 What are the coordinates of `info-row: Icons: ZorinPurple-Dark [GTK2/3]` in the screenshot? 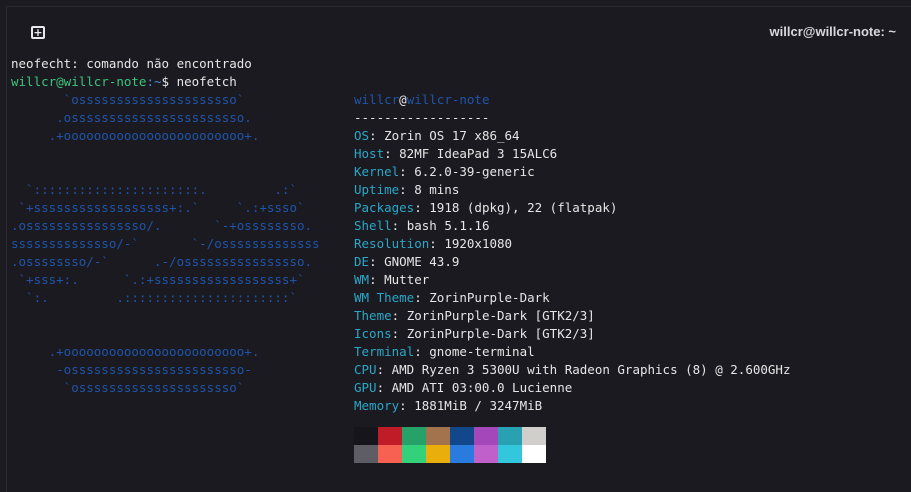 It's located at (474, 334).